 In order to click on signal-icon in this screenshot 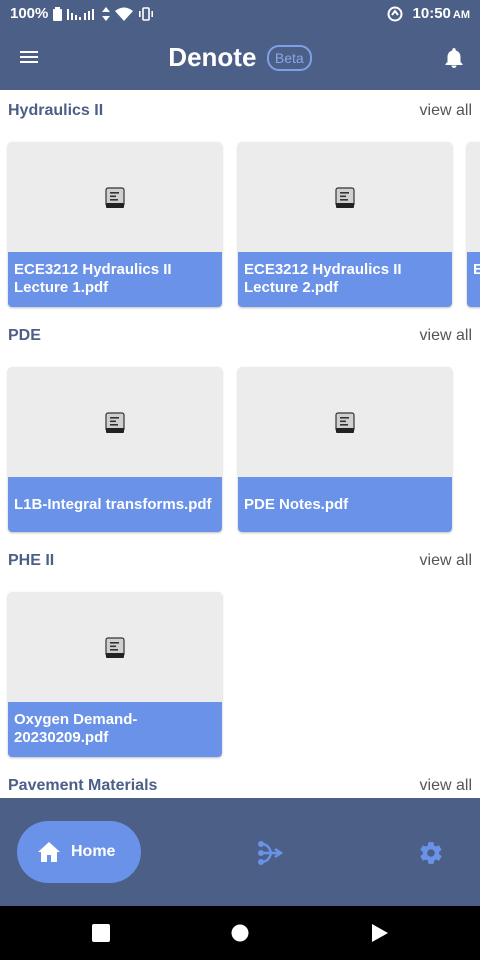, I will do `click(81, 14)`.